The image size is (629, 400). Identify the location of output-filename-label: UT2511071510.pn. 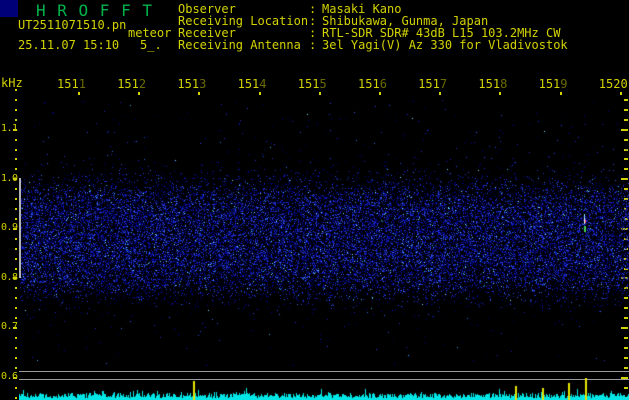
(72, 25).